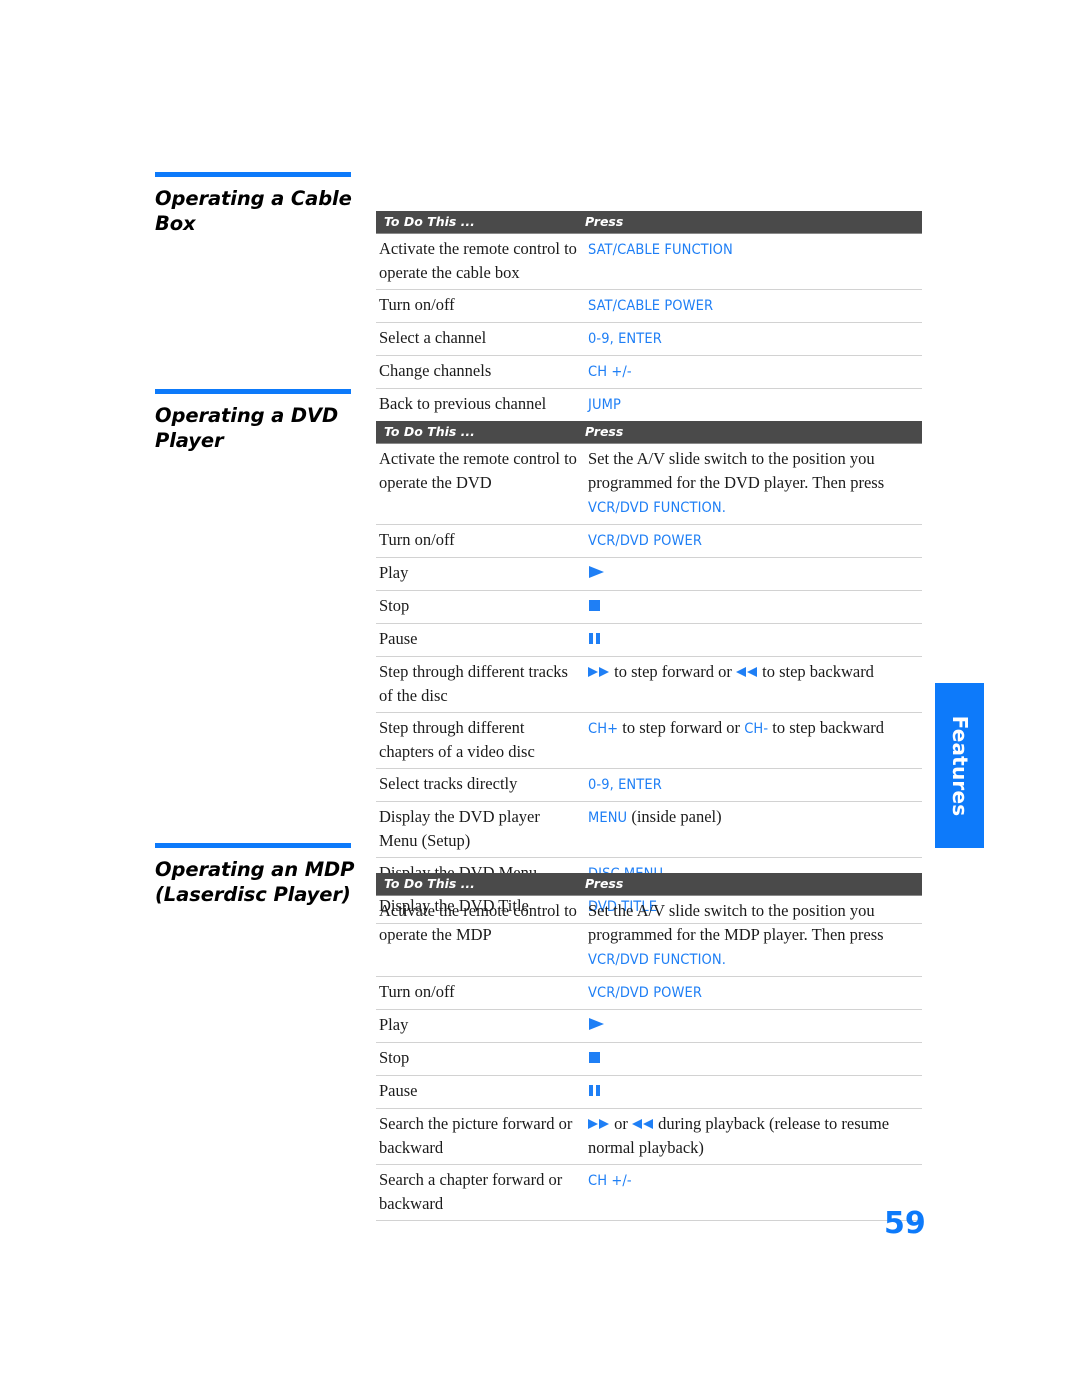 This screenshot has height=1397, width=1080. Describe the element at coordinates (459, 828) in the screenshot. I see `todo-cell: Display the DVD player Menu (Setup)` at that location.